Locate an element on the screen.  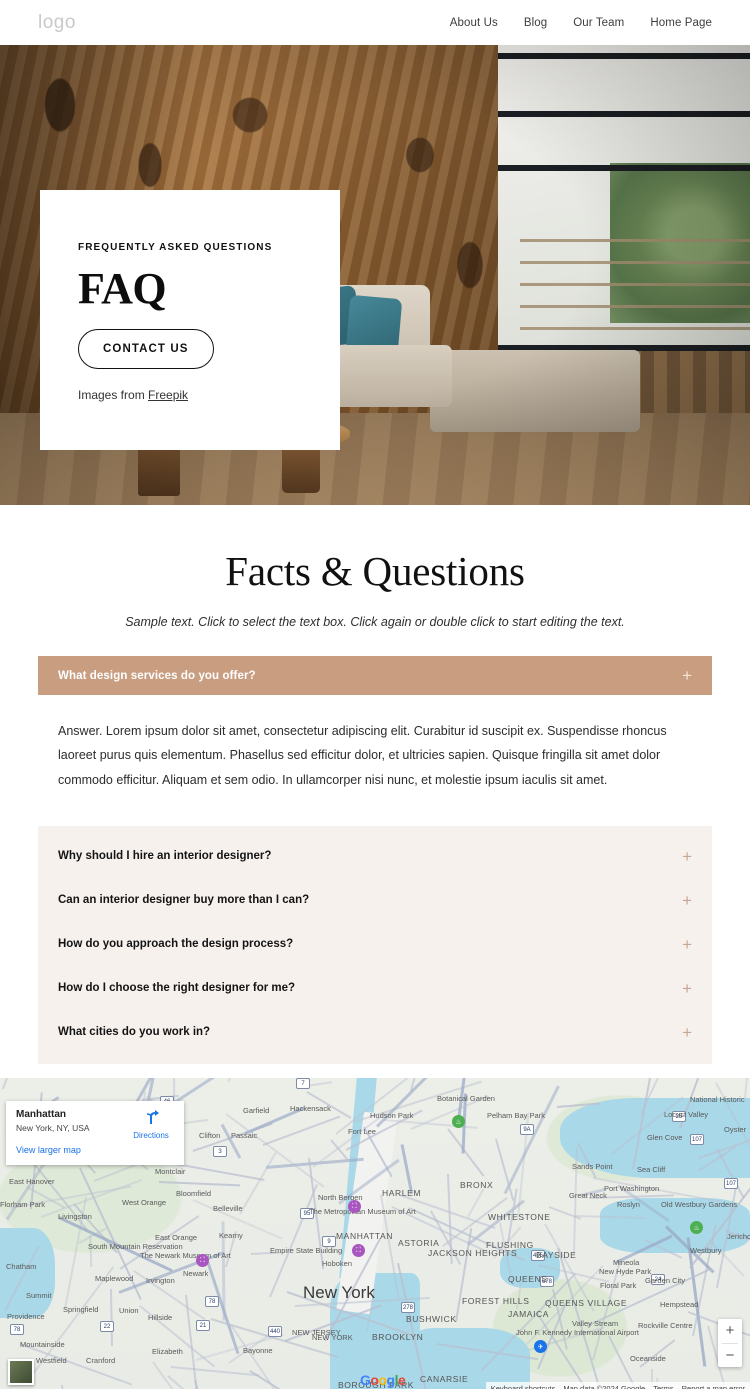
map-label: Cranford is located at coordinates (101, 1361).